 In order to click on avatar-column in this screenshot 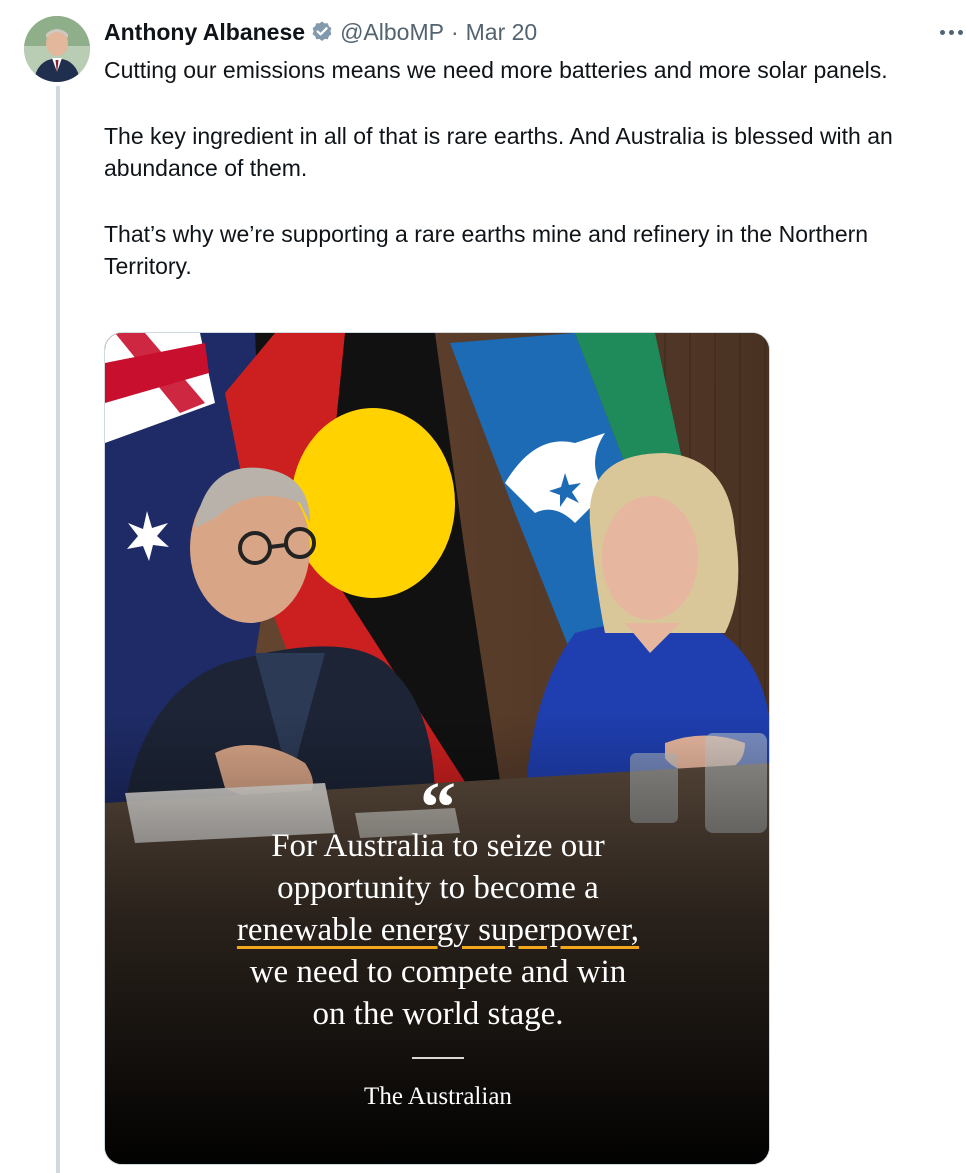, I will do `click(57, 49)`.